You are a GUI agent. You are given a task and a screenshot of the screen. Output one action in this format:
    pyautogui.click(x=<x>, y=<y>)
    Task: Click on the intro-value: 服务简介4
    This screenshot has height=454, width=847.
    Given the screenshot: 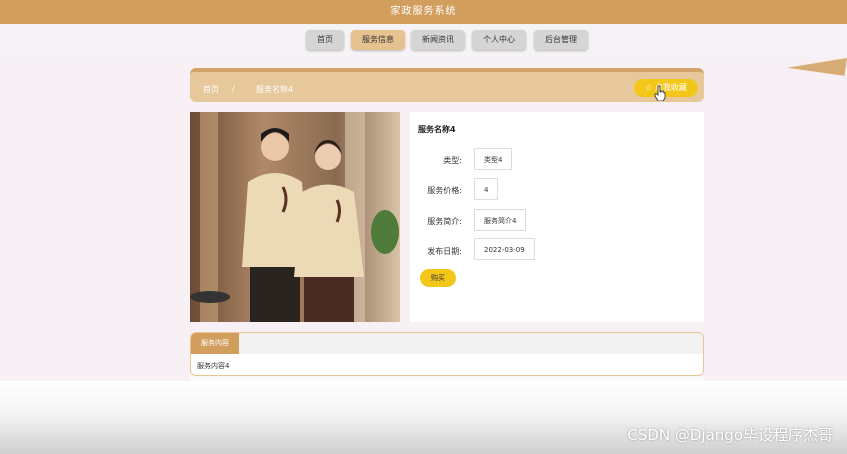 What is the action you would take?
    pyautogui.click(x=500, y=220)
    